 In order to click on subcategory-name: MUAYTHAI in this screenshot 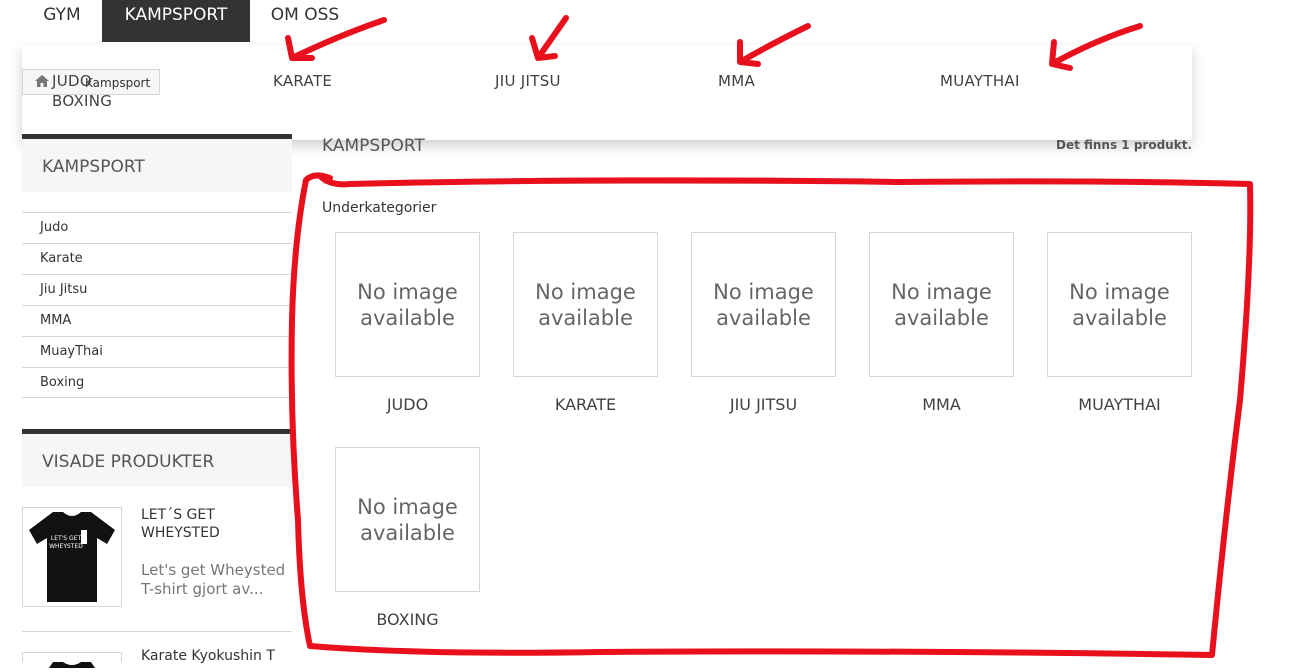, I will do `click(1119, 404)`.